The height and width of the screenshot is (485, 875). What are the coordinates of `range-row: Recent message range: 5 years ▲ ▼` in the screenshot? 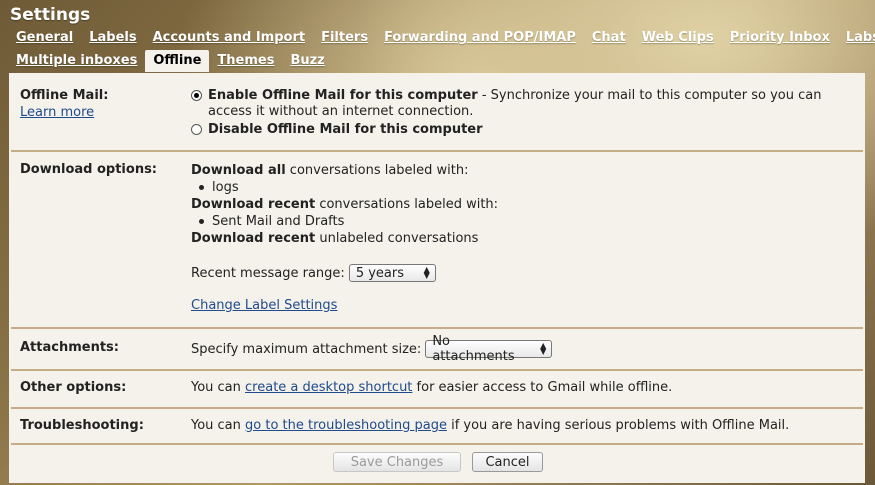 It's located at (344, 273).